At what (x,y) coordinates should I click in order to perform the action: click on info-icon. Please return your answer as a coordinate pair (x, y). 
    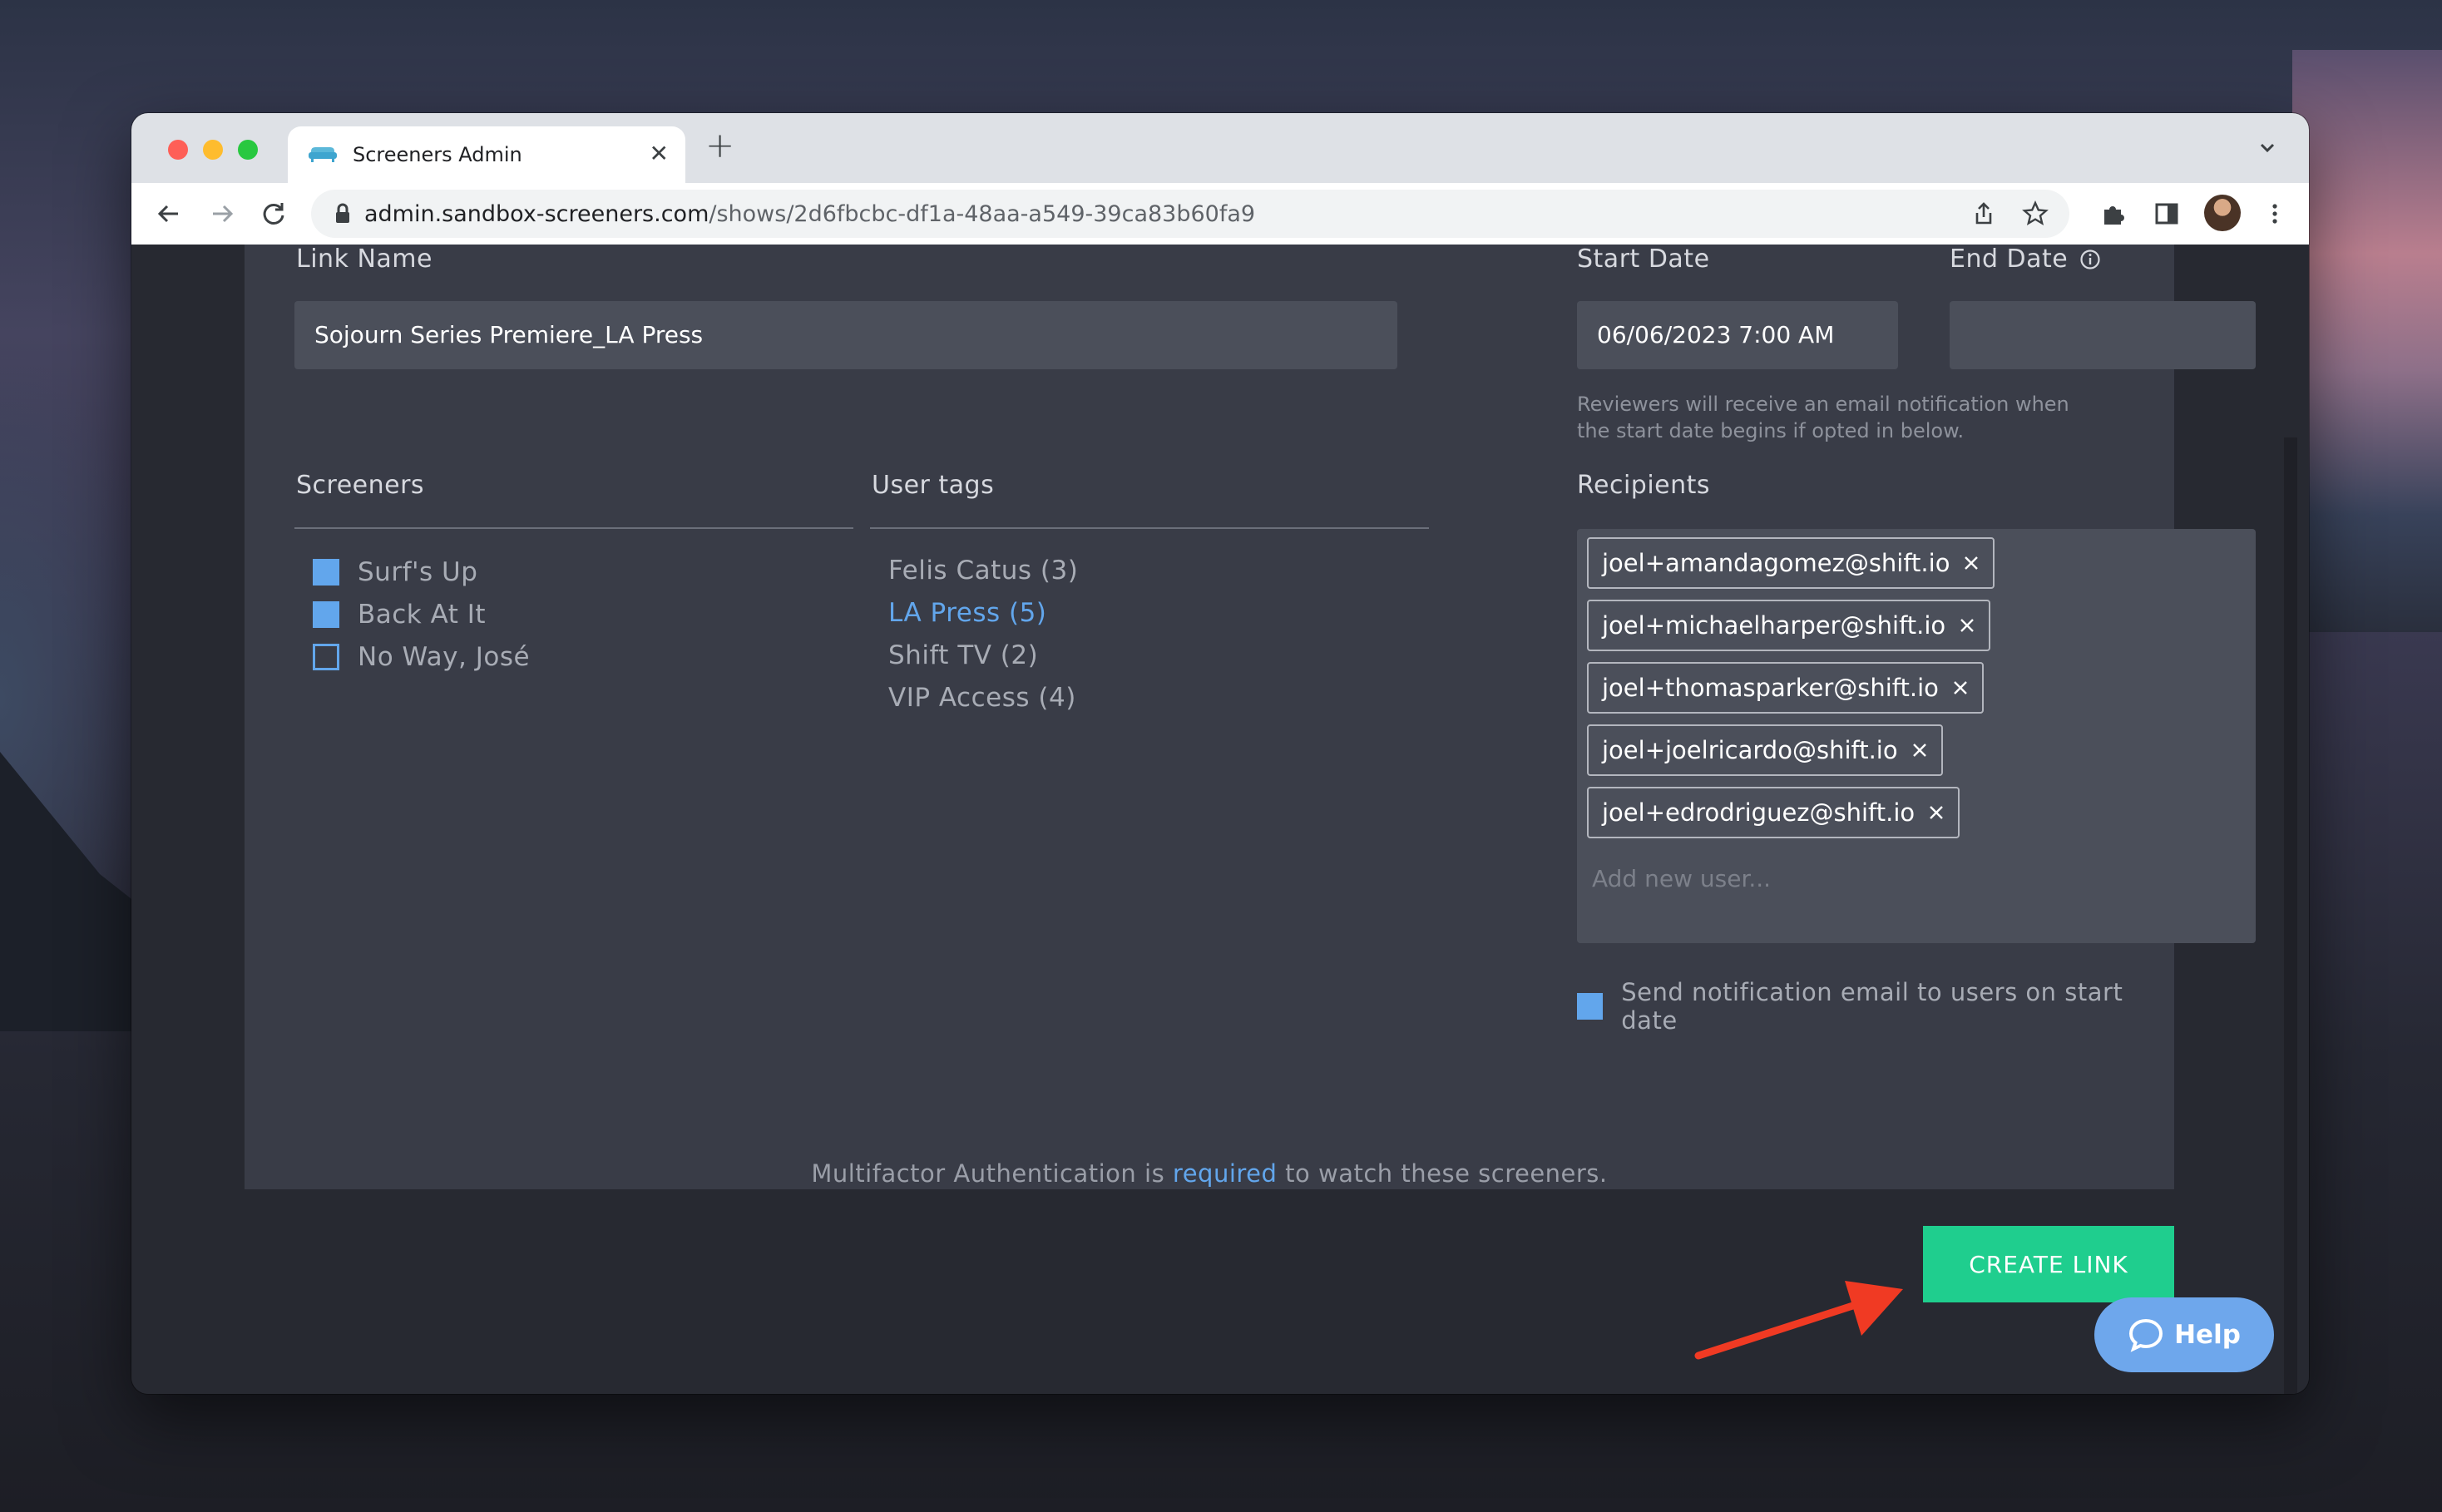
    Looking at the image, I should click on (2090, 259).